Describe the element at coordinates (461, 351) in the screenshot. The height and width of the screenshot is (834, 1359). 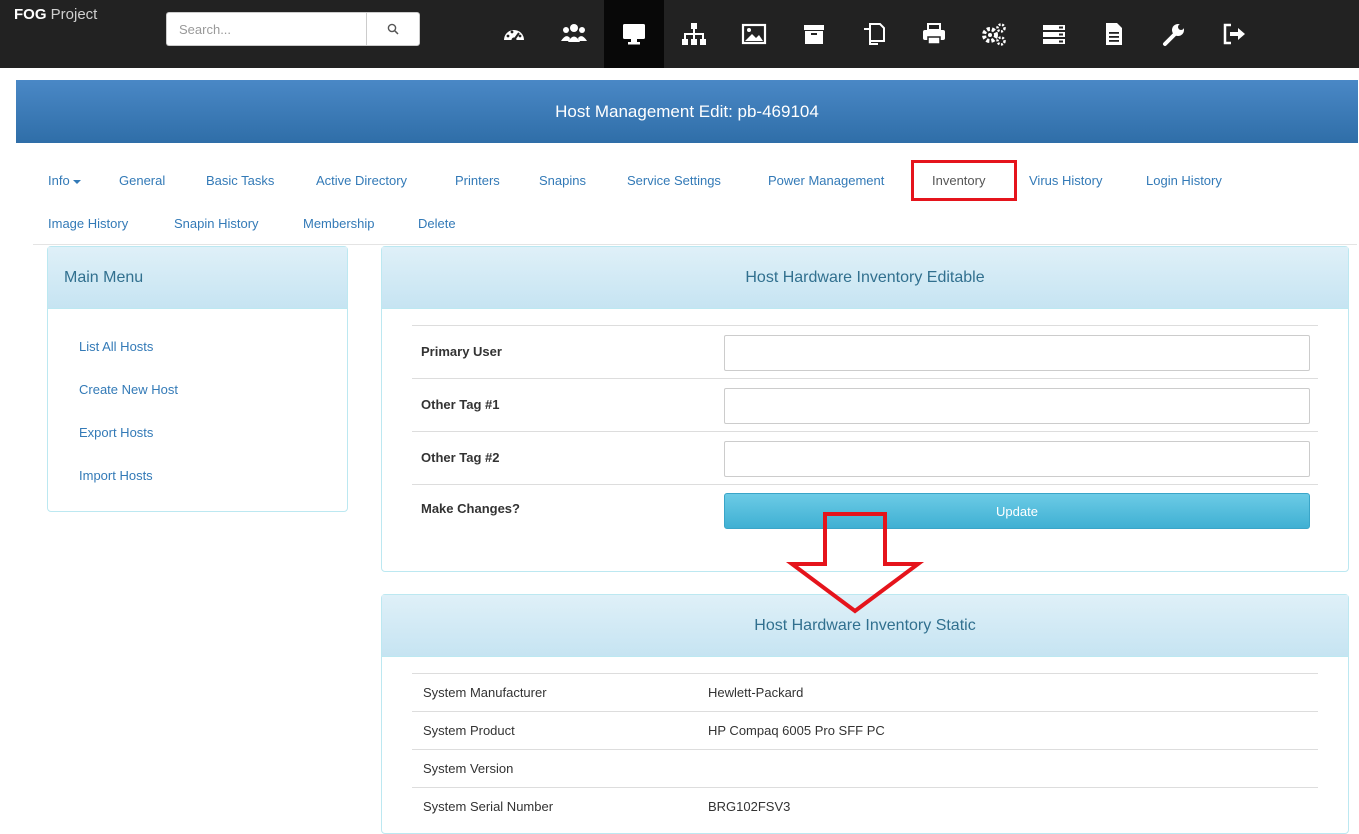
I see `primary-user-label: Primary User` at that location.